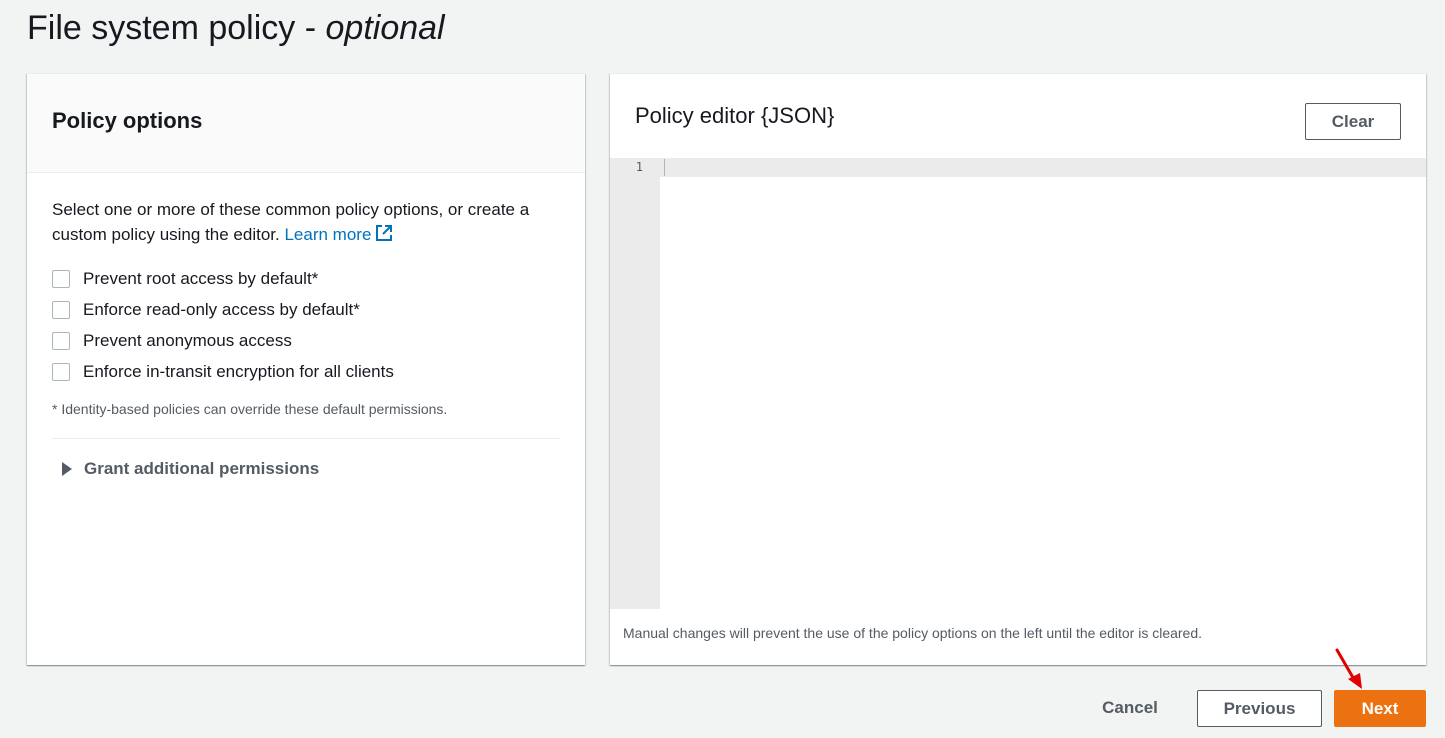 This screenshot has height=738, width=1445. What do you see at coordinates (385, 28) in the screenshot?
I see `page-title-optional: optional` at bounding box center [385, 28].